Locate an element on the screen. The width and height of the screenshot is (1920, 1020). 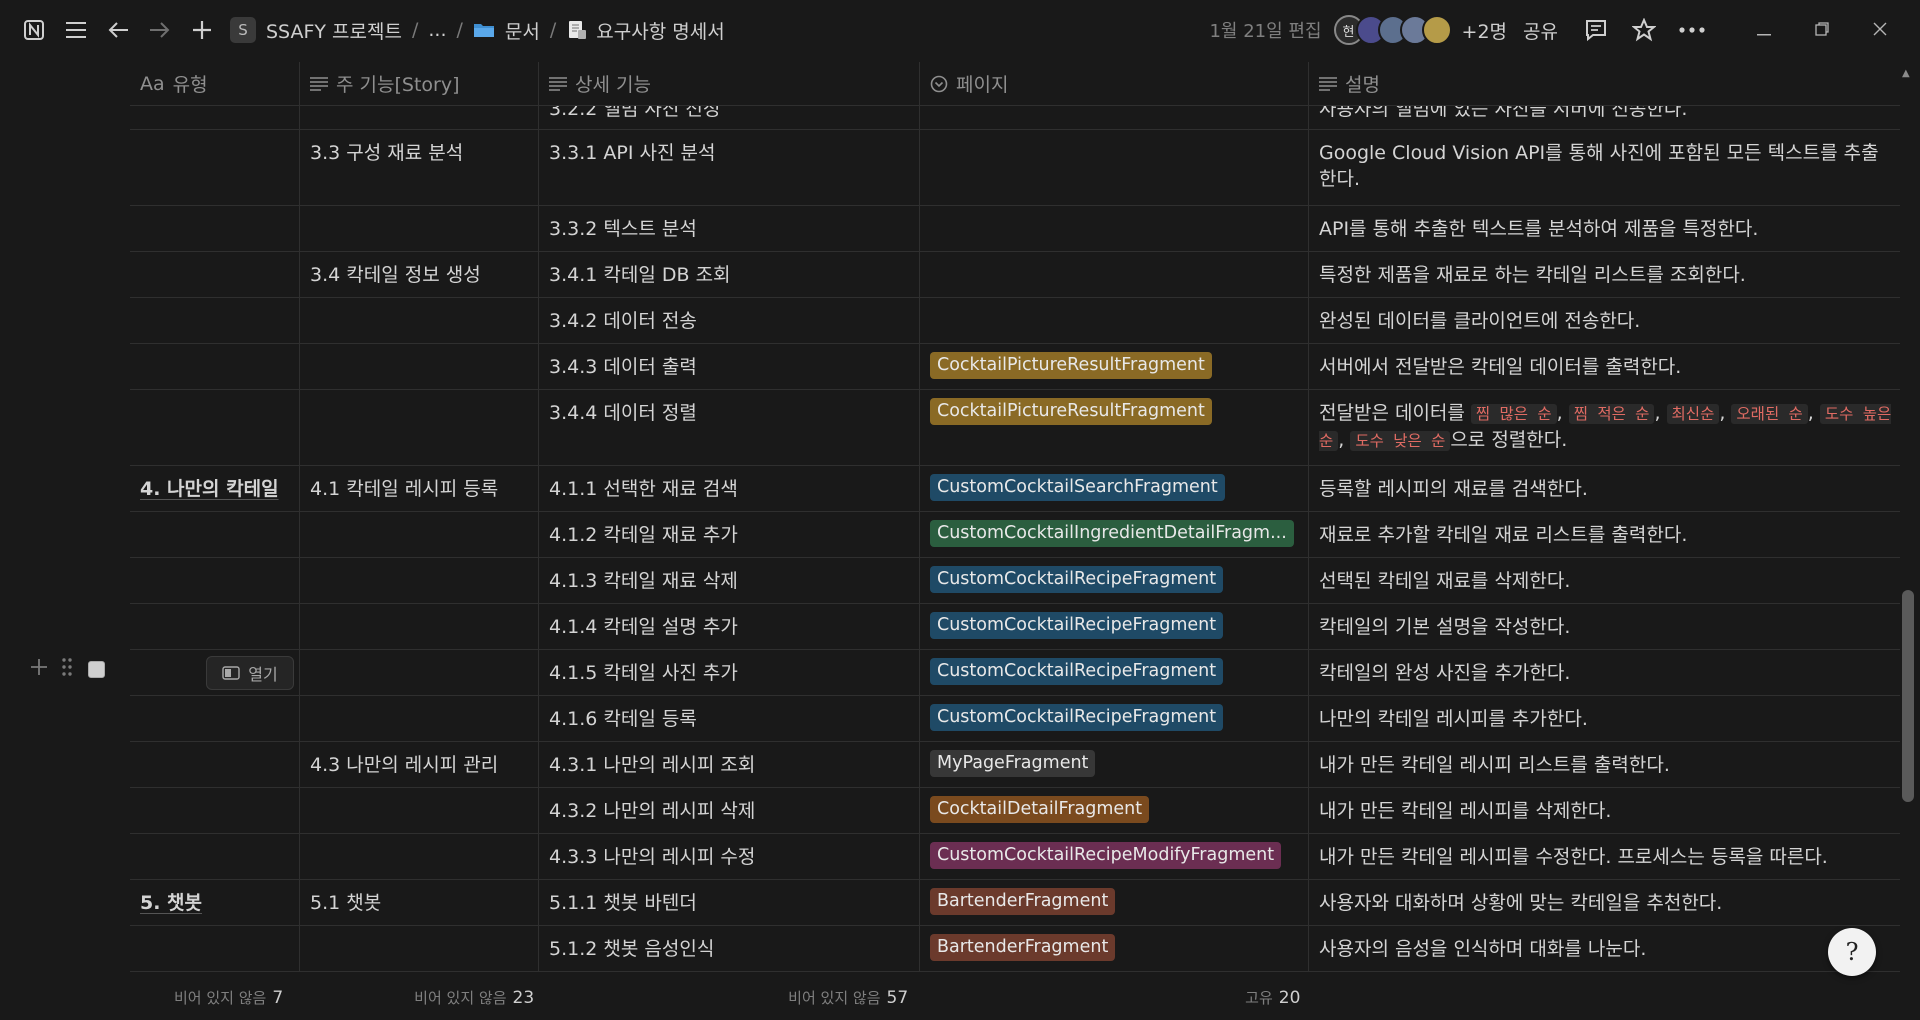
drag-handle-icon is located at coordinates (67, 669).